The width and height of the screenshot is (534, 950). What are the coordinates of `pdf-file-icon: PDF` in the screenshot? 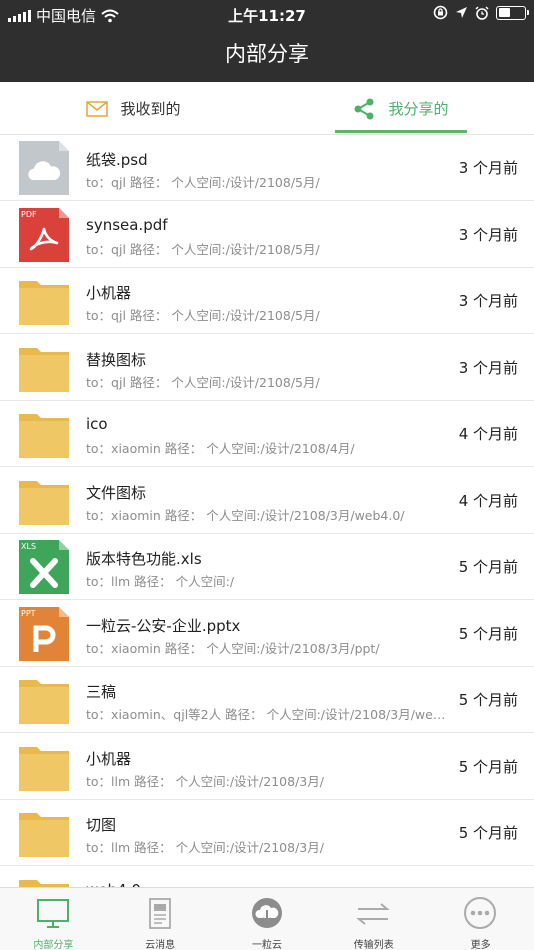 It's located at (44, 235).